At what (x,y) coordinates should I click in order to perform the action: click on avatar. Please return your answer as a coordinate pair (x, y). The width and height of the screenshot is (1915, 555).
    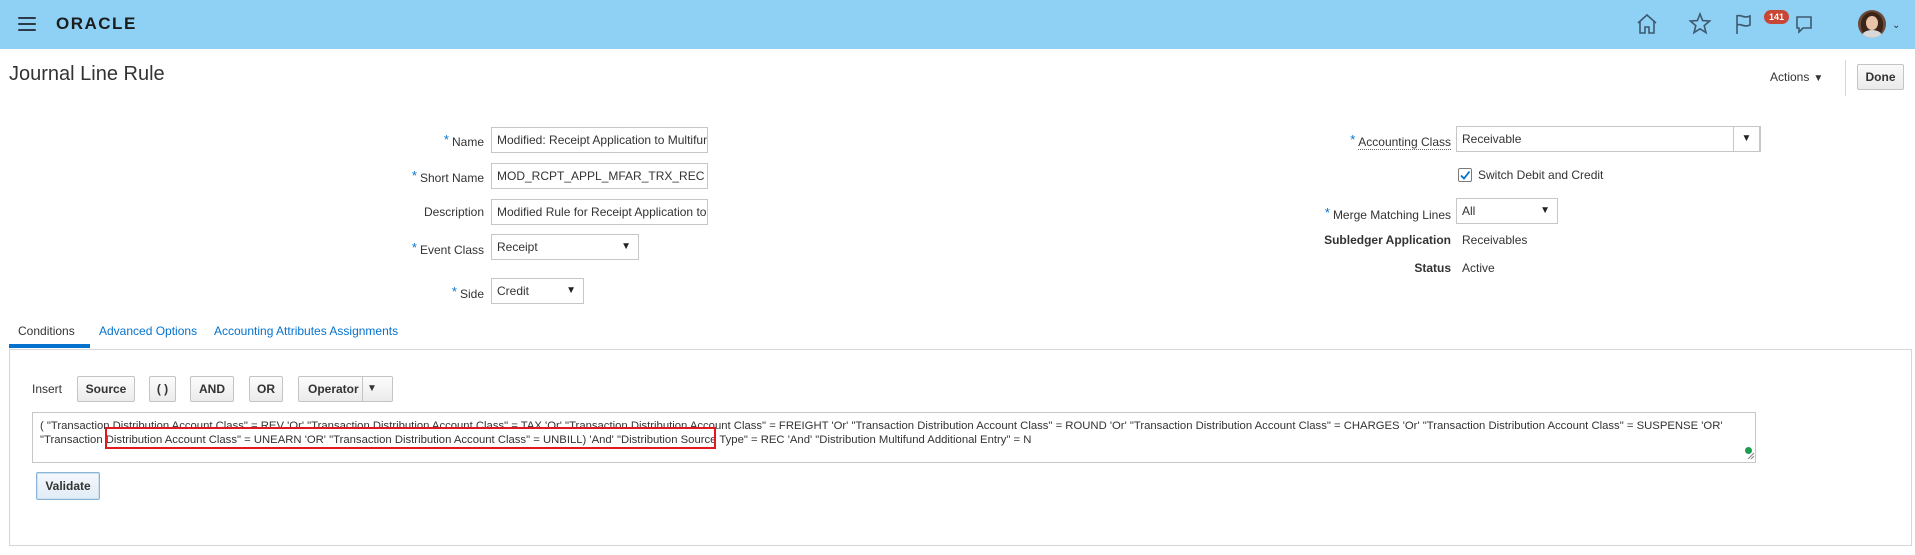
    Looking at the image, I should click on (1872, 24).